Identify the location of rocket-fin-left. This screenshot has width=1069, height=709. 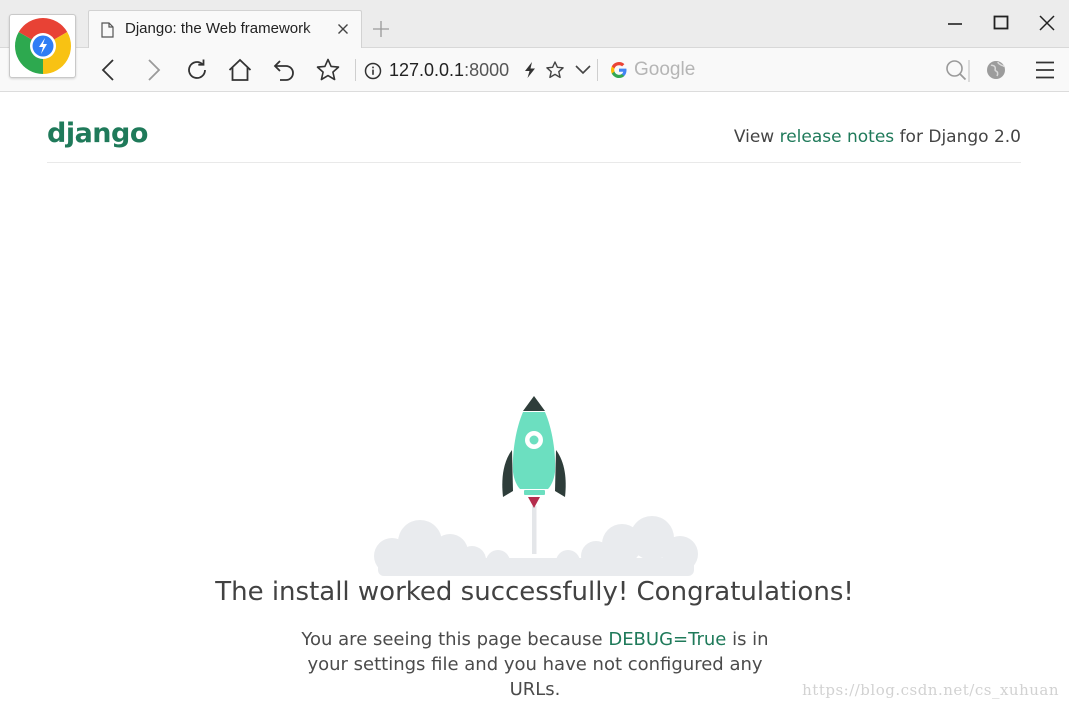
(507, 473).